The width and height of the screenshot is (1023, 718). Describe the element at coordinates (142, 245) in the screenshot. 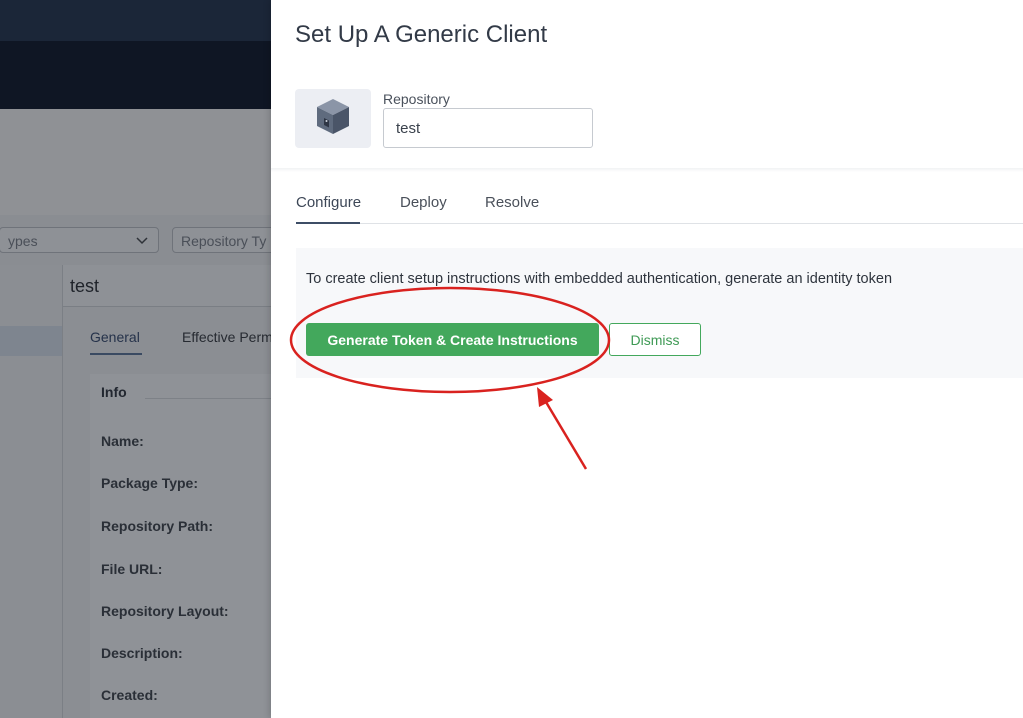

I see `chevron-down-icon` at that location.